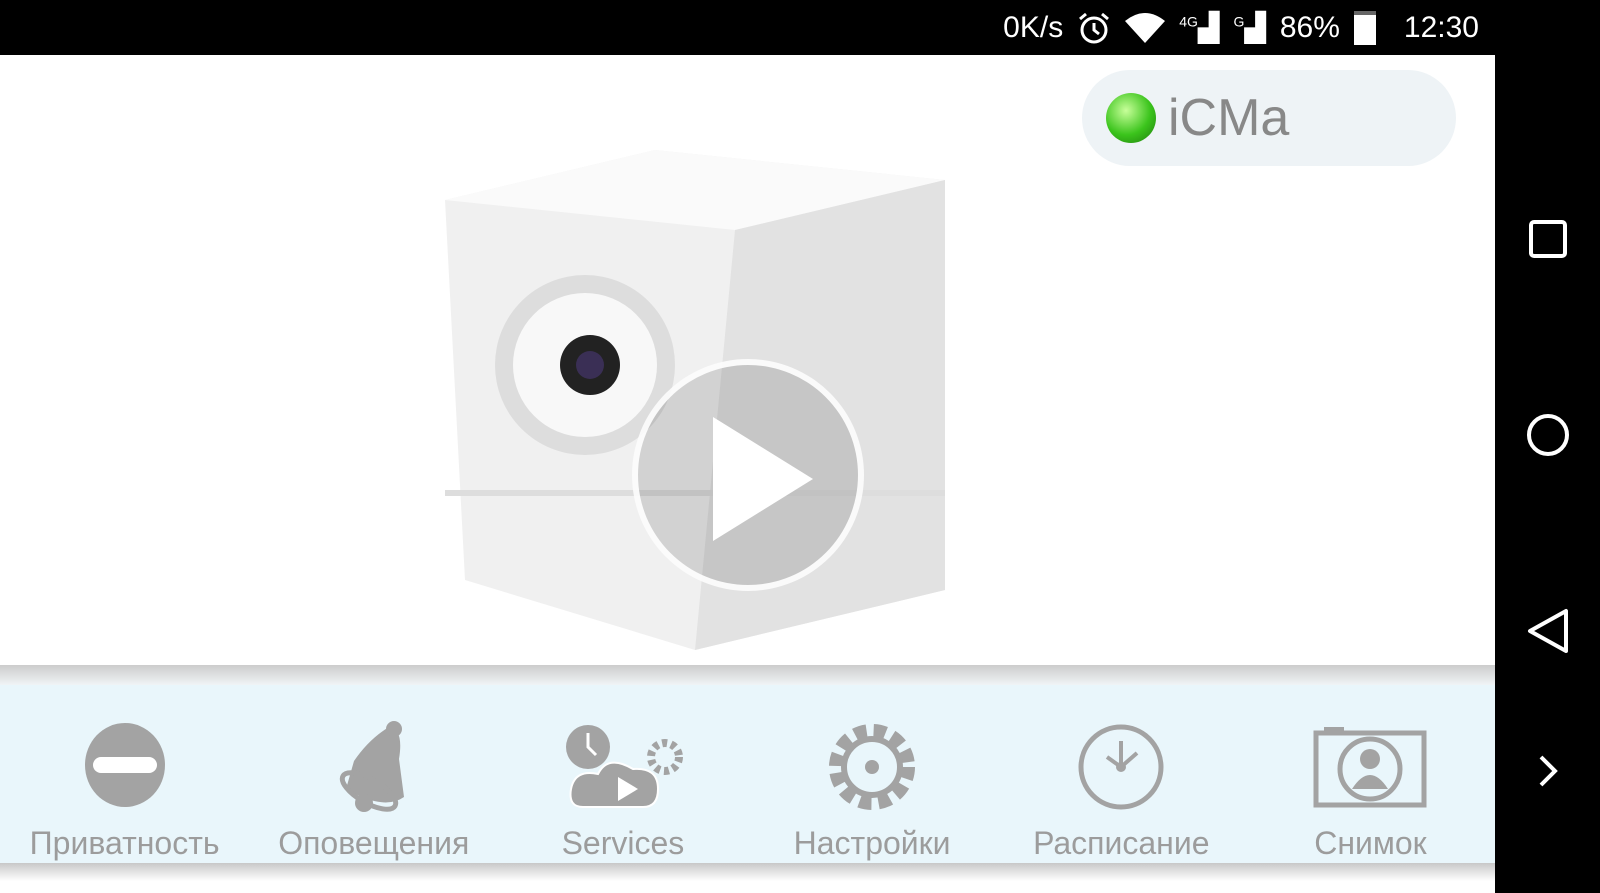  I want to click on navigation-bar, so click(1547, 446).